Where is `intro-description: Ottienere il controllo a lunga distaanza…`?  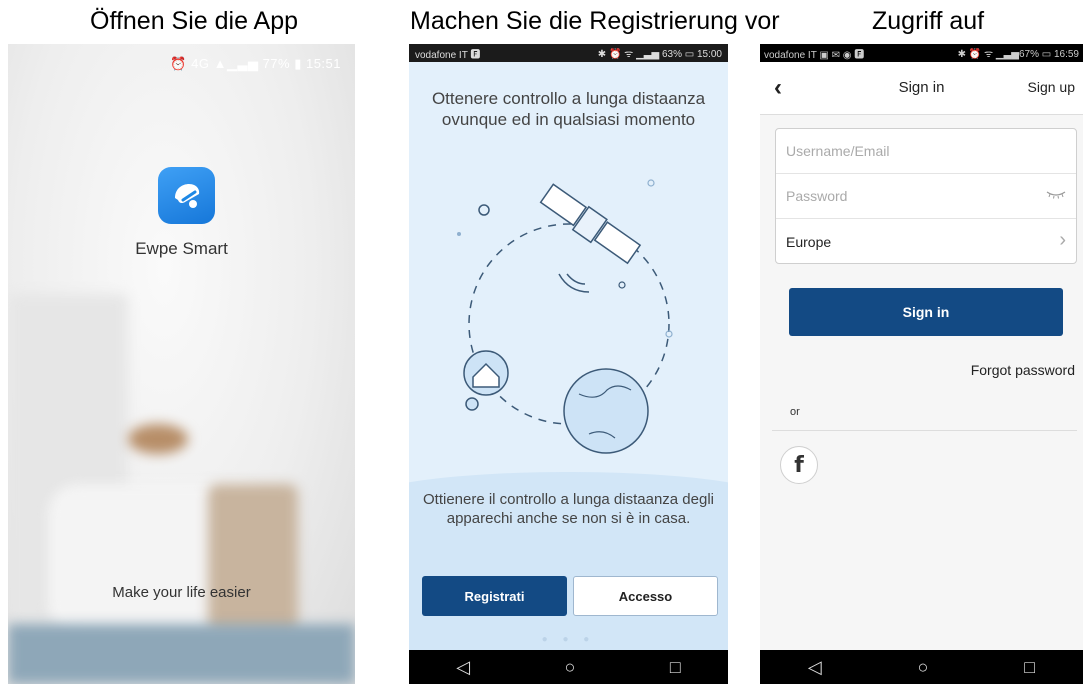
intro-description: Ottienere il controllo a lunga distaanza… is located at coordinates (568, 509).